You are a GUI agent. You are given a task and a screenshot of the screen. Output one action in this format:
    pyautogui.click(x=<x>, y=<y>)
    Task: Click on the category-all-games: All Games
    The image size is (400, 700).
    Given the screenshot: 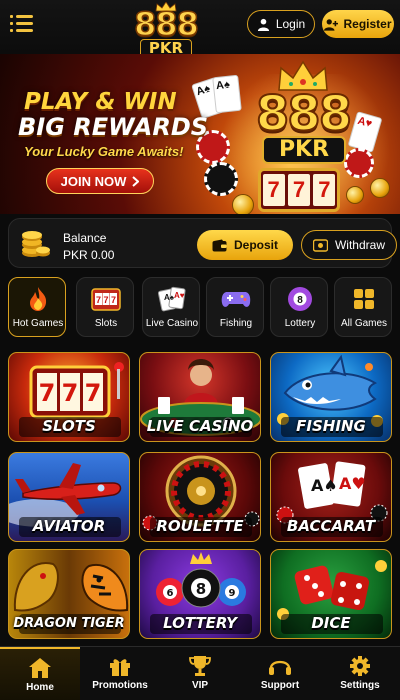 What is the action you would take?
    pyautogui.click(x=363, y=307)
    